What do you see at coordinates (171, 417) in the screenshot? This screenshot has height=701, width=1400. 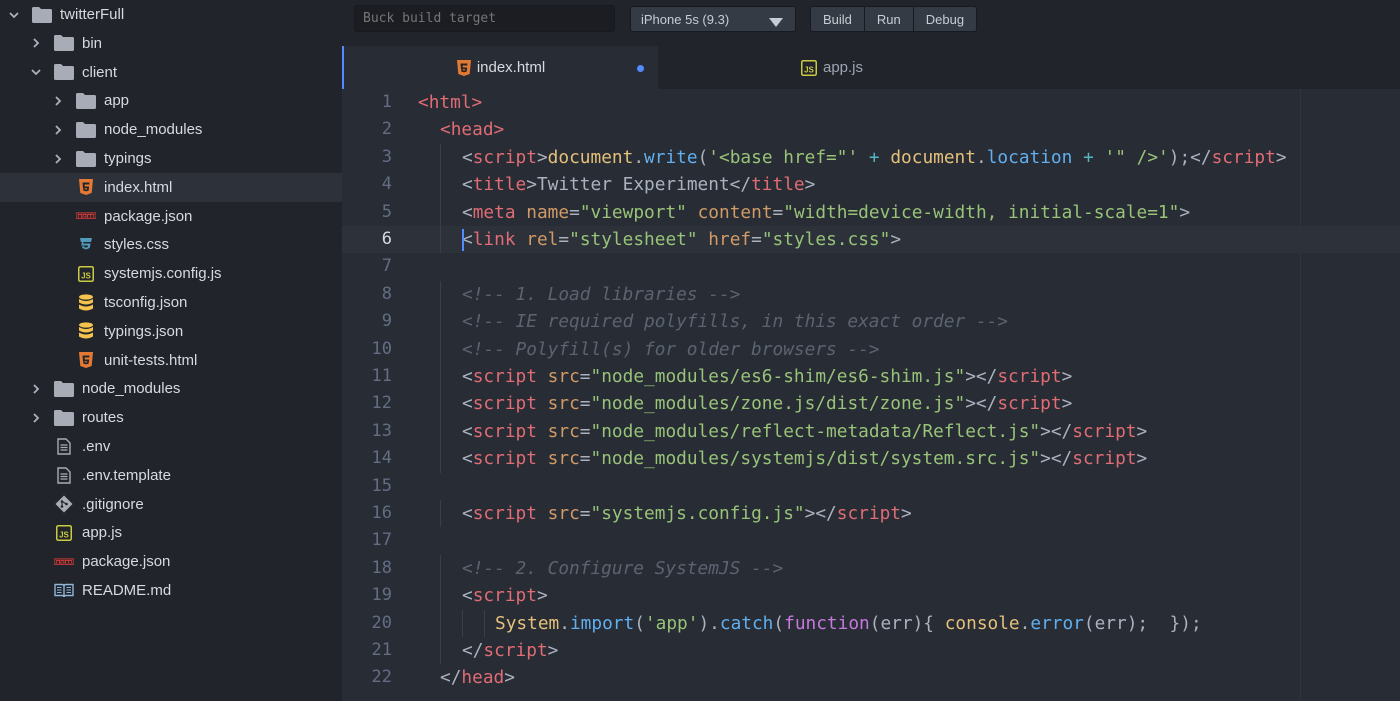 I see `tree-item: routes` at bounding box center [171, 417].